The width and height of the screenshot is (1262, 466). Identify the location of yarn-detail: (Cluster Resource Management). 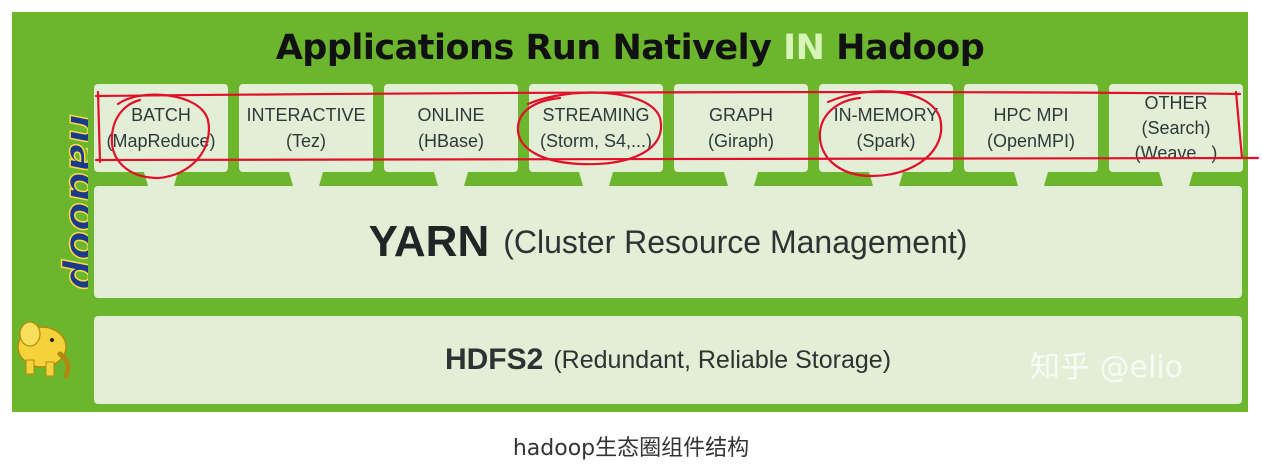
(735, 241).